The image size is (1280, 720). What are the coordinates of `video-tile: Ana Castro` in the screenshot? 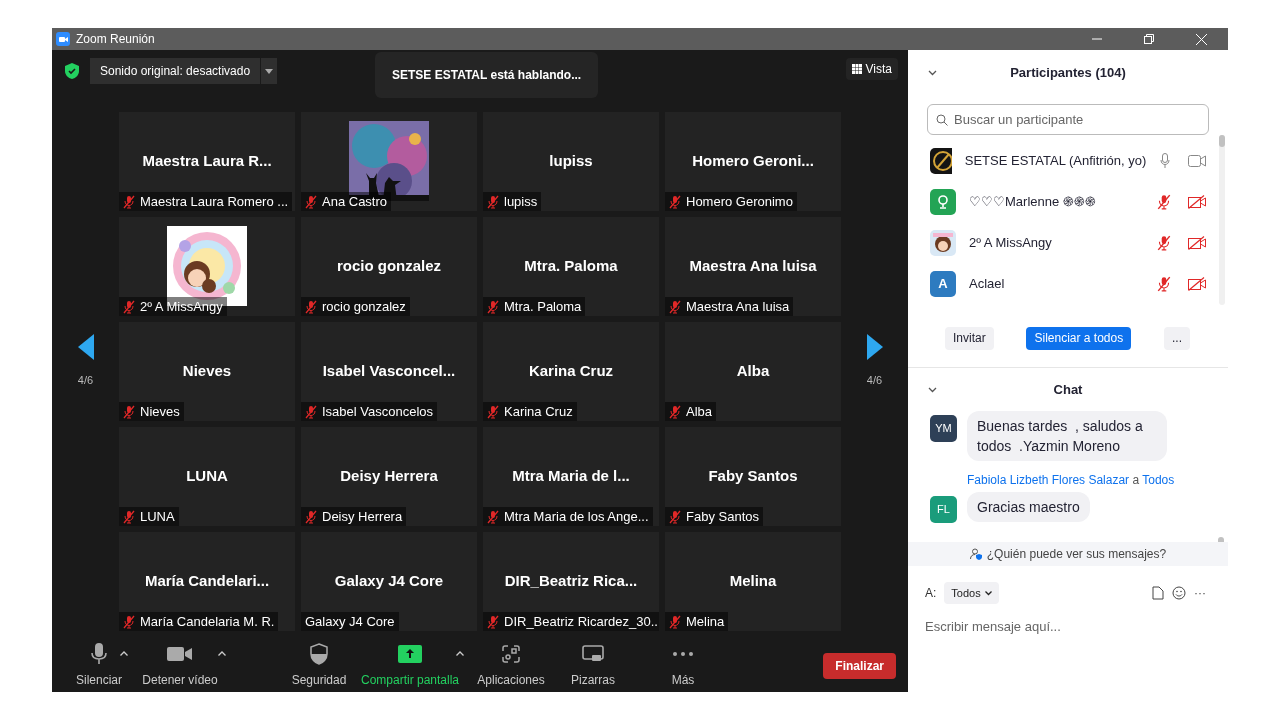 It's located at (389, 161).